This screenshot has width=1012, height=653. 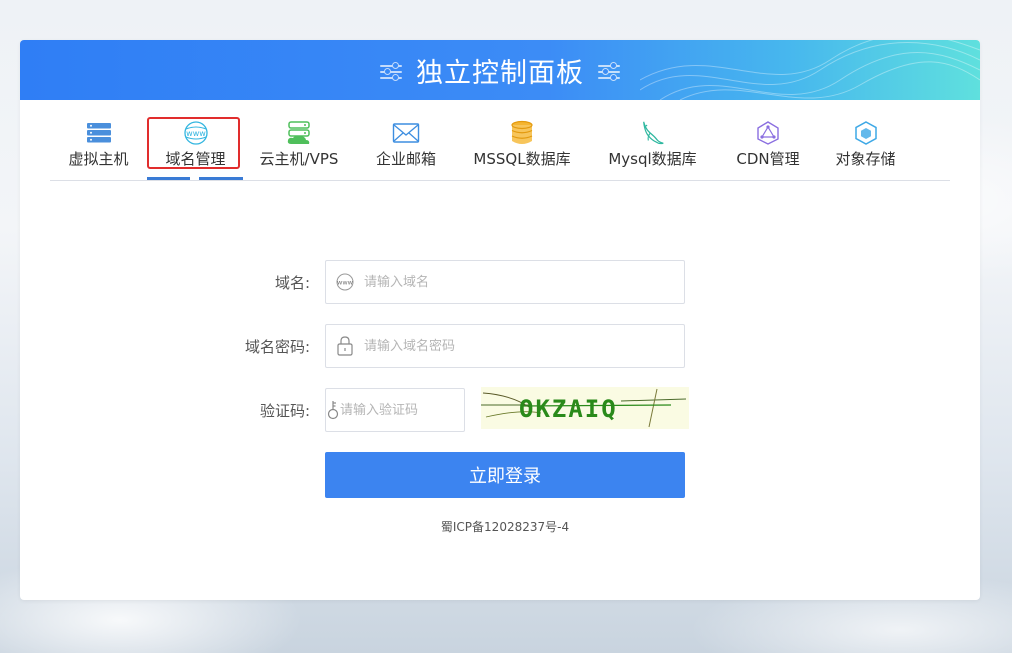 I want to click on key-icon, so click(x=333, y=410).